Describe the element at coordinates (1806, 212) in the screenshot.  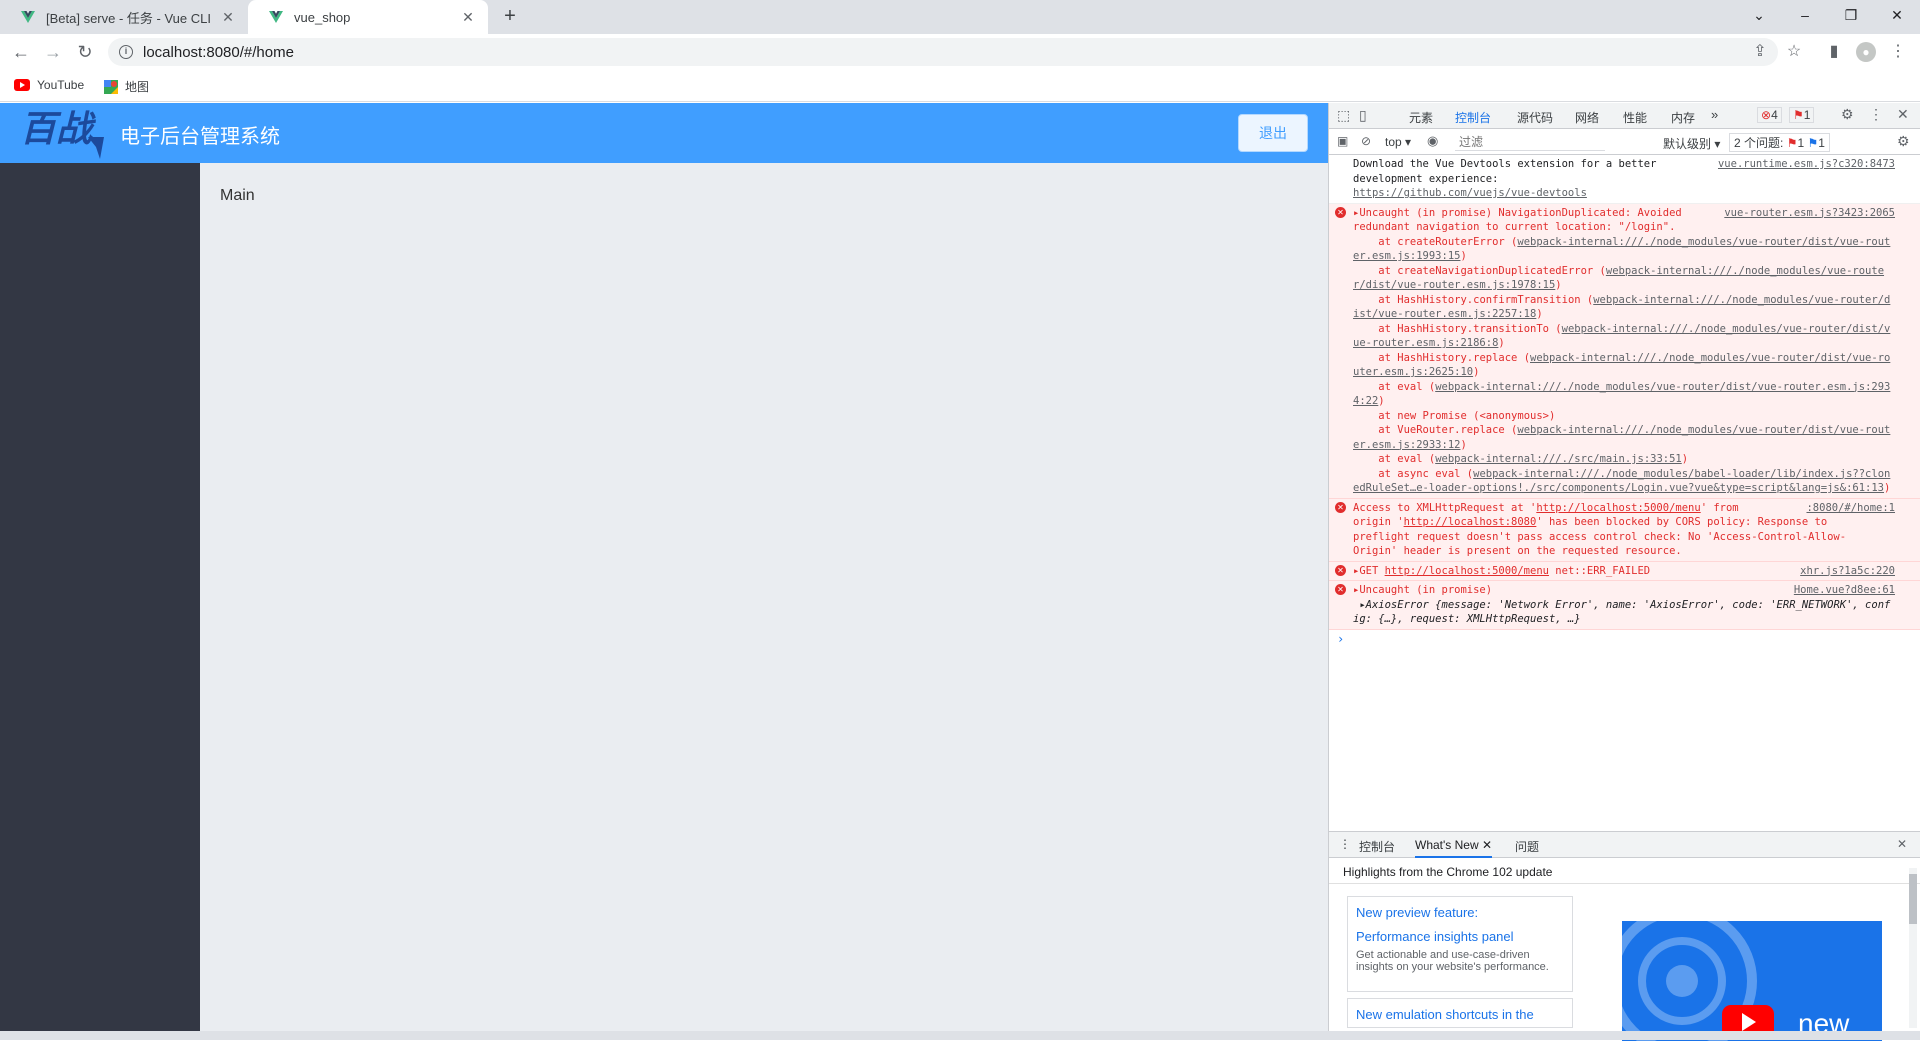
I see `message-source-link: vue-router.esm.js?3423:2065` at that location.